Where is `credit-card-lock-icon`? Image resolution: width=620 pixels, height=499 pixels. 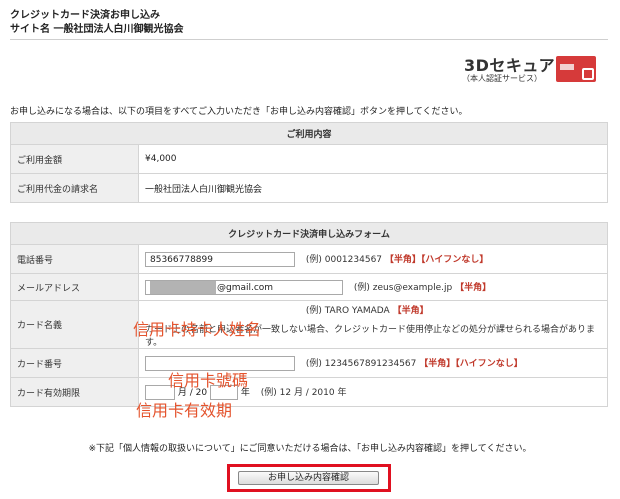
credit-card-lock-icon is located at coordinates (576, 69).